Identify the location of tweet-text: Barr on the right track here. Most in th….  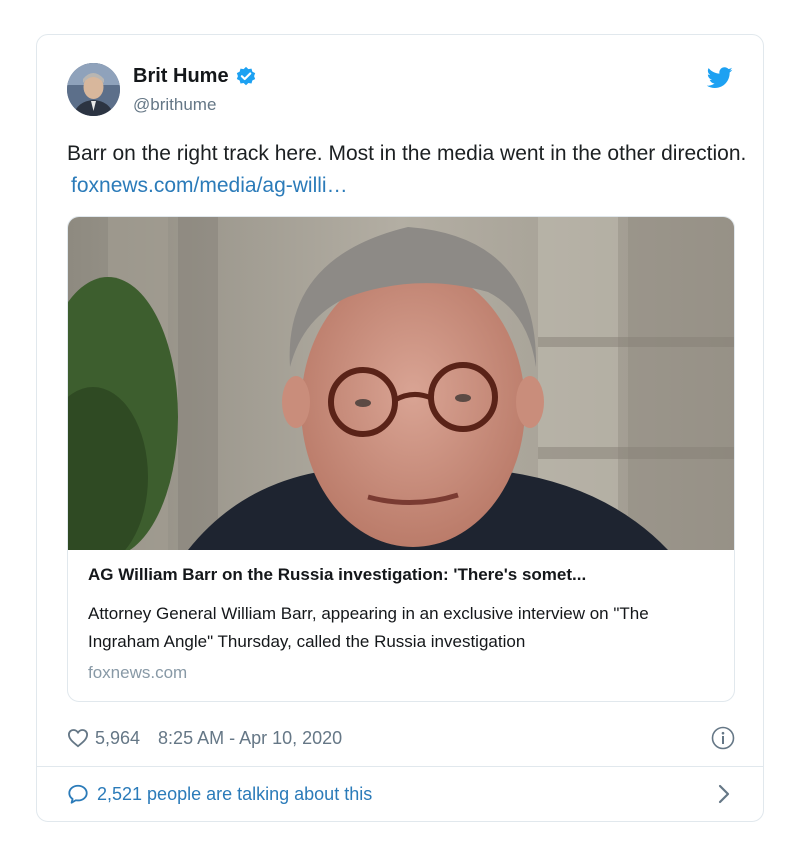
(407, 170).